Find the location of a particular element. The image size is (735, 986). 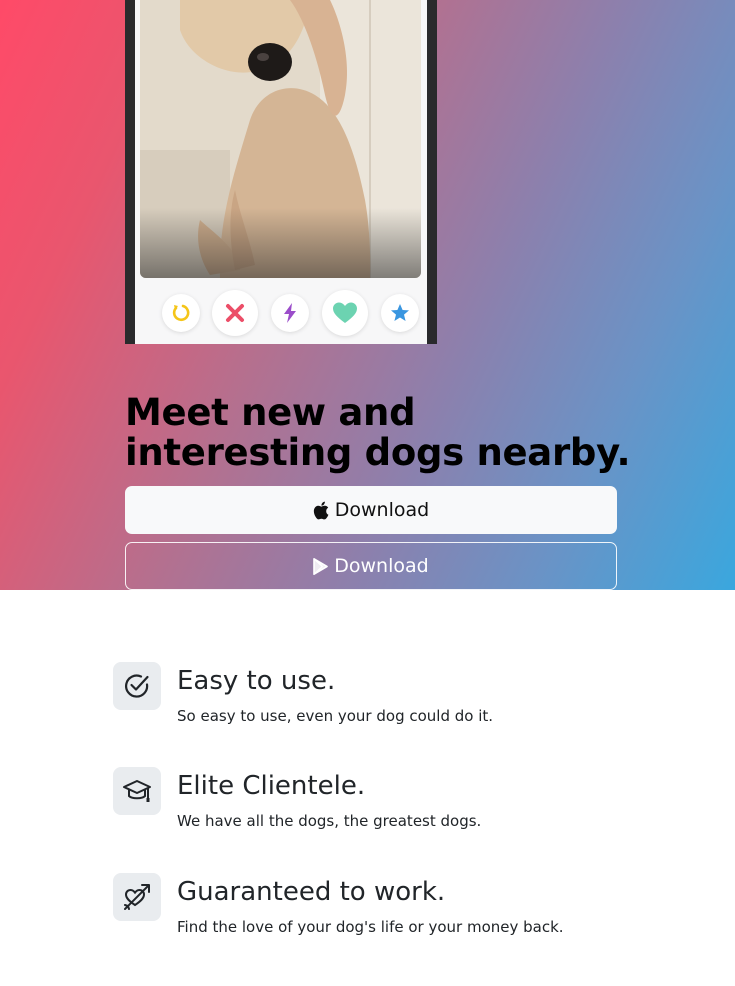

feature-title: Easy to use. is located at coordinates (256, 681).